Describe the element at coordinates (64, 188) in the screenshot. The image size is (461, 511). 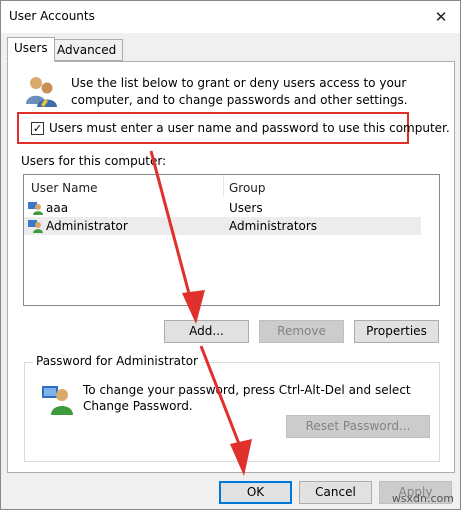
I see `column-header-user-name: User Name` at that location.